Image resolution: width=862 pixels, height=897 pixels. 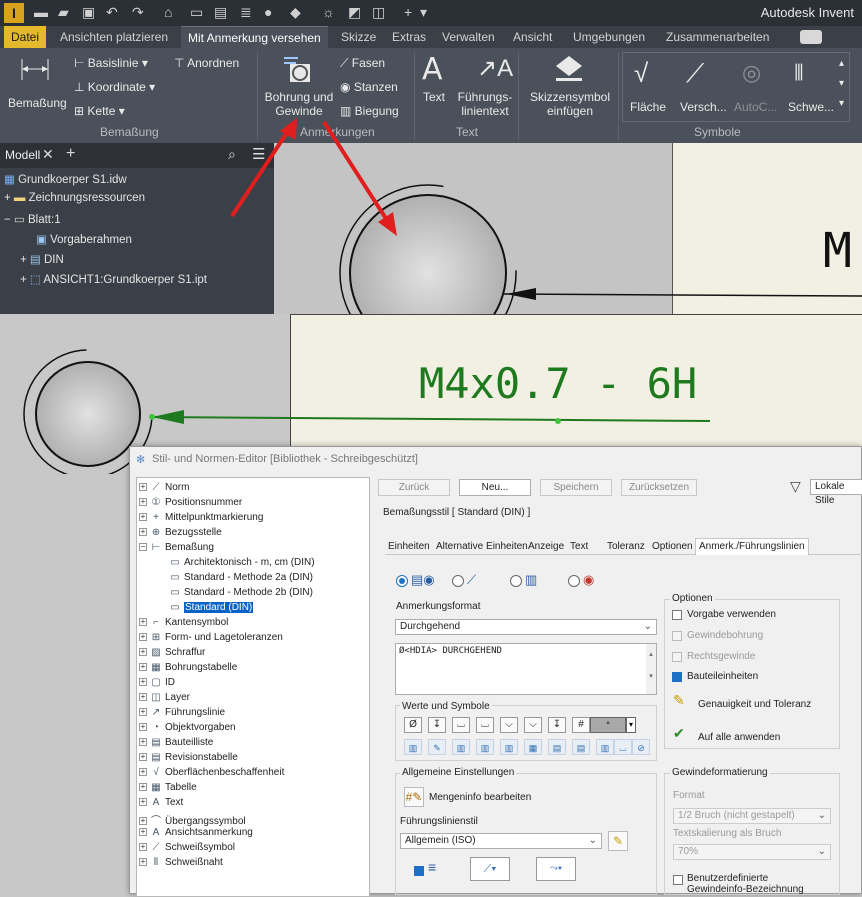 What do you see at coordinates (156, 697) in the screenshot?
I see `layer-icon: ◫` at bounding box center [156, 697].